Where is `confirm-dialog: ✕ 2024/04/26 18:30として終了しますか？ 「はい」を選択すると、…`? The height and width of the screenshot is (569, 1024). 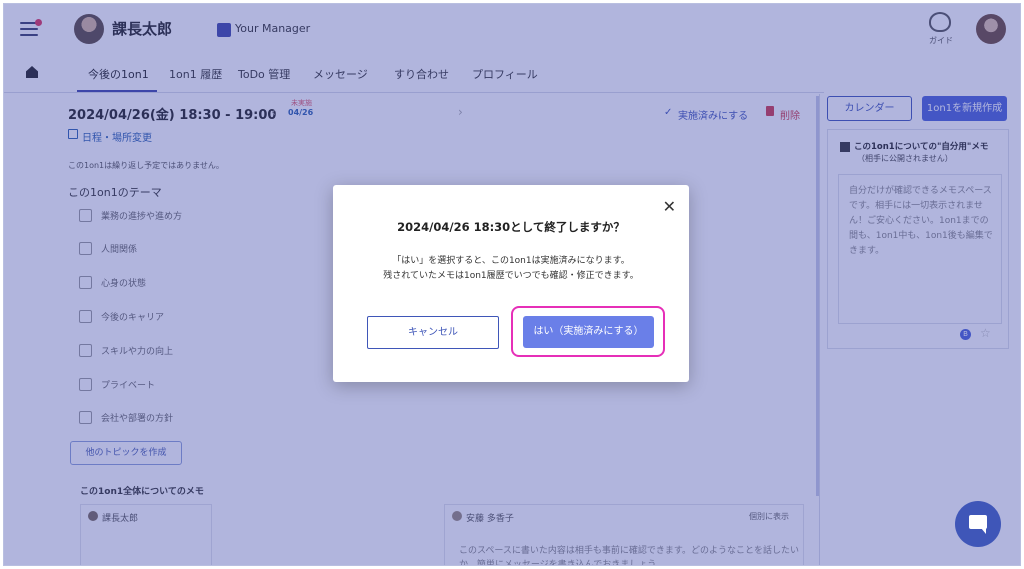 confirm-dialog: ✕ 2024/04/26 18:30として終了しますか？ 「はい」を選択すると、… is located at coordinates (511, 283).